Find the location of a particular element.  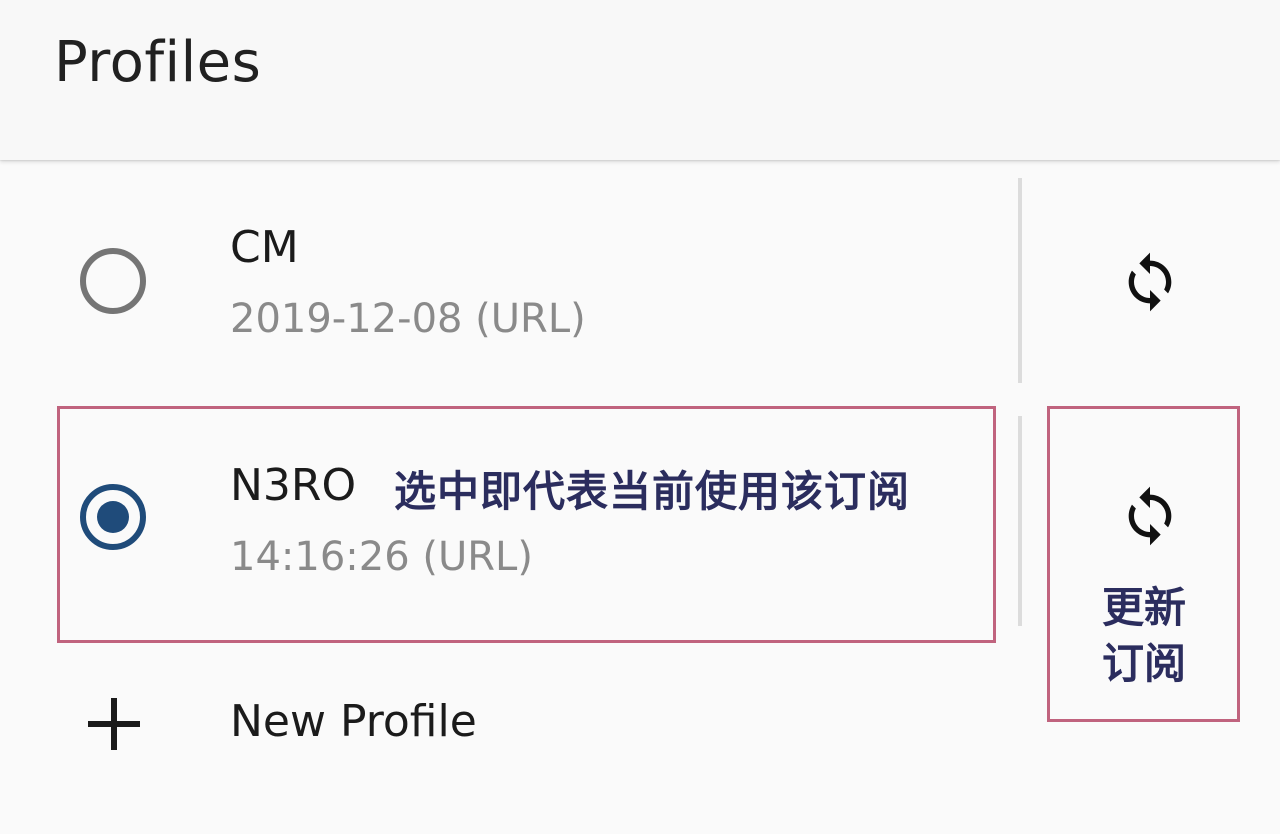

refresh-profile-button is located at coordinates (1150, 282).